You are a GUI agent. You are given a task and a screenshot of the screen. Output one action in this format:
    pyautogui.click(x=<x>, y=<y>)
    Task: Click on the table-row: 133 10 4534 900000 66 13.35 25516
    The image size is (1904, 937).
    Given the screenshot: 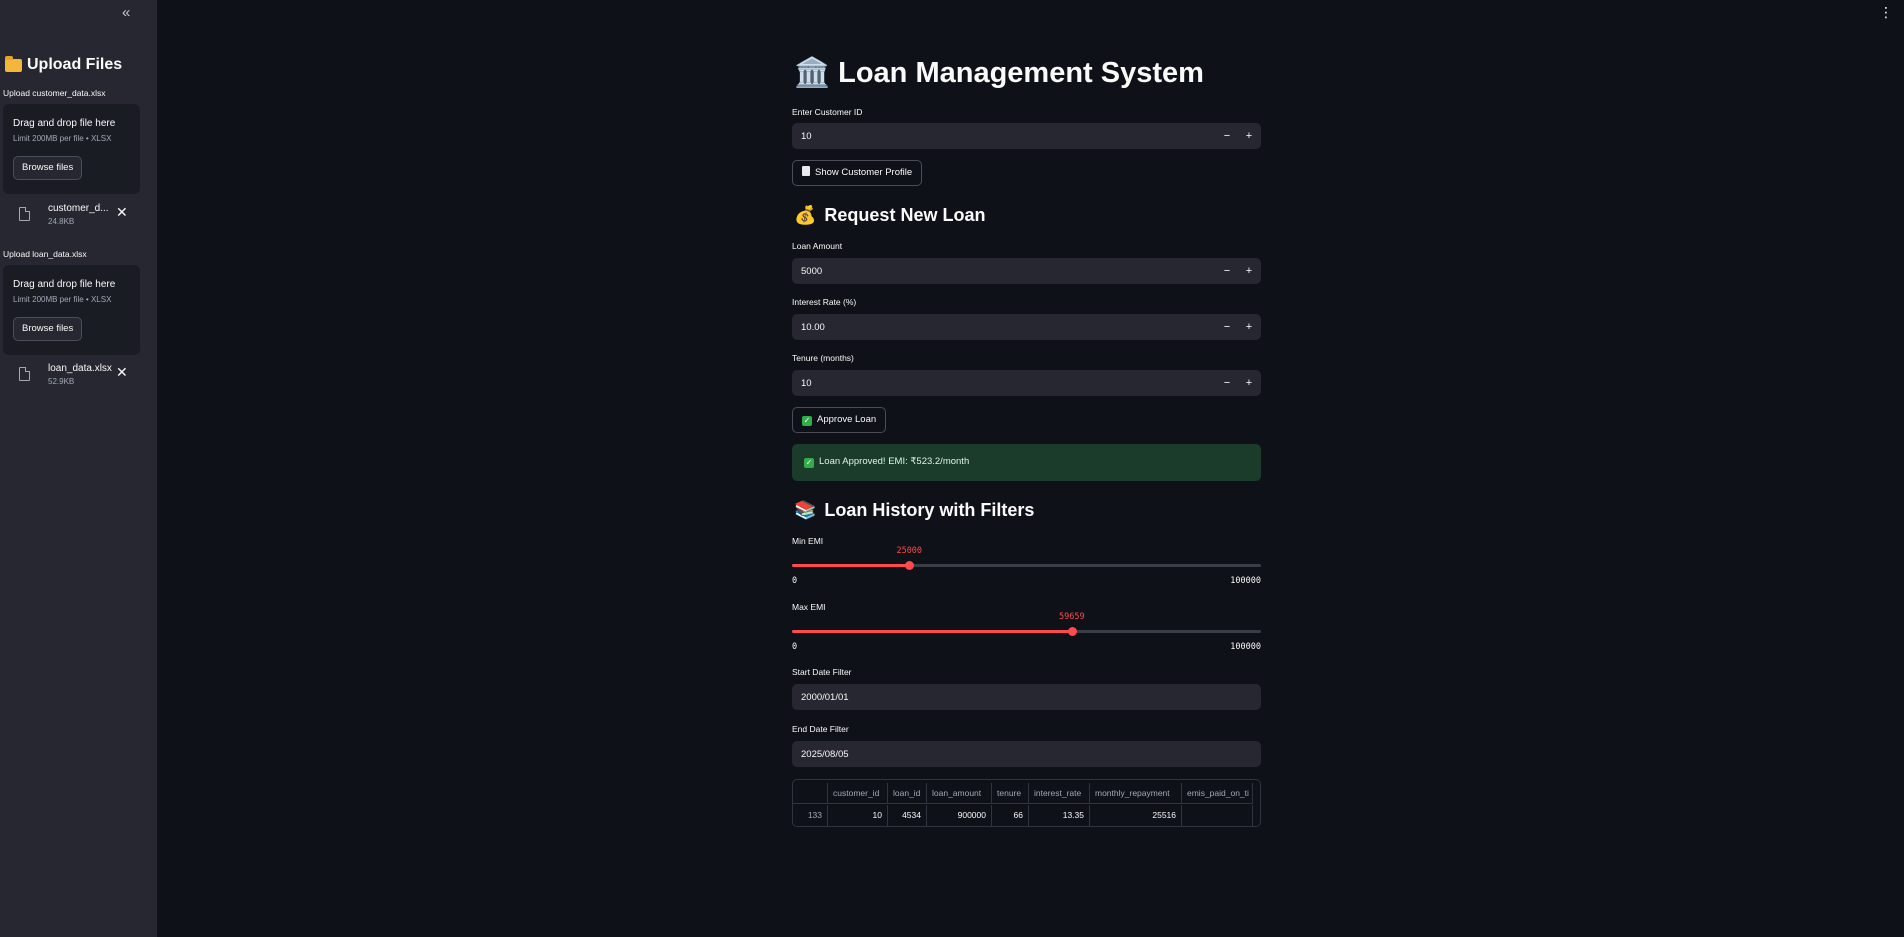 What is the action you would take?
    pyautogui.click(x=1023, y=815)
    